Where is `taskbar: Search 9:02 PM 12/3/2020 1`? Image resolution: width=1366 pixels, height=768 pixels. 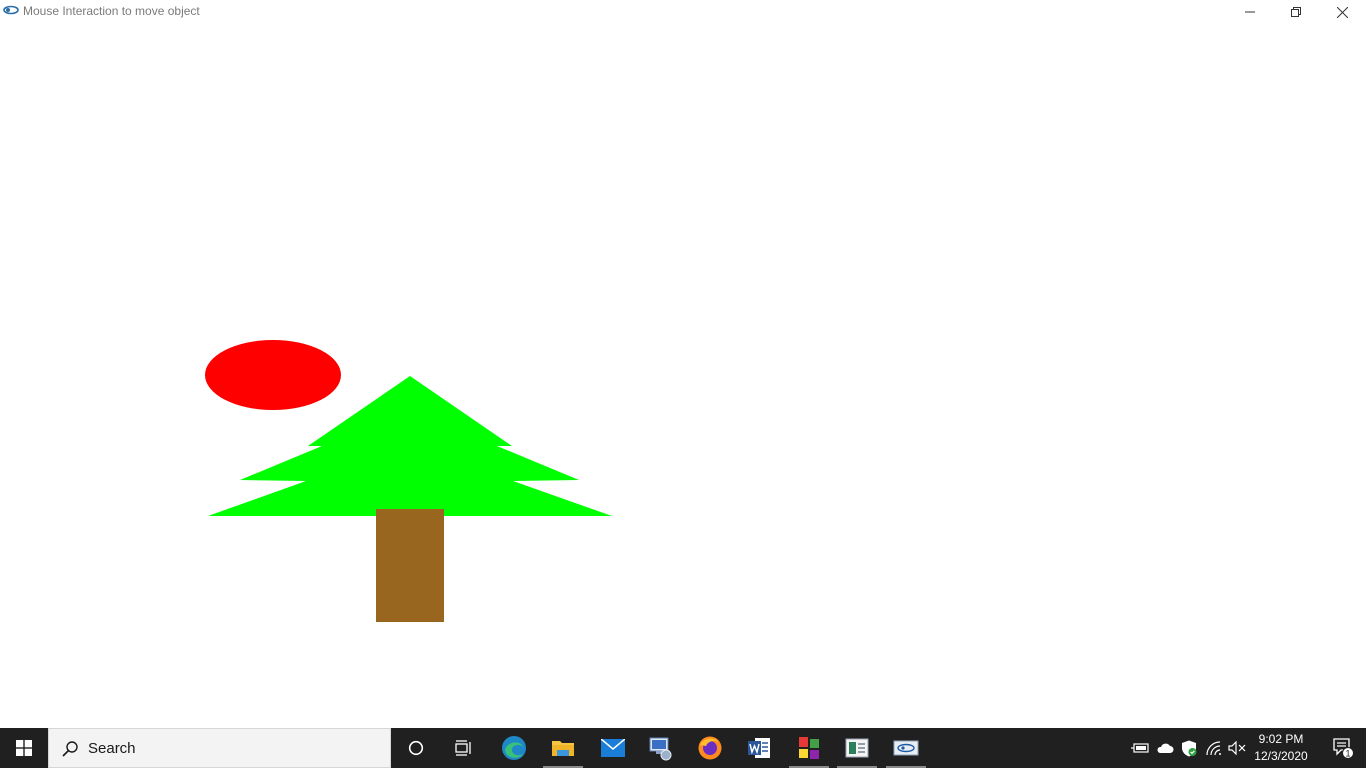 taskbar: Search 9:02 PM 12/3/2020 1 is located at coordinates (683, 748).